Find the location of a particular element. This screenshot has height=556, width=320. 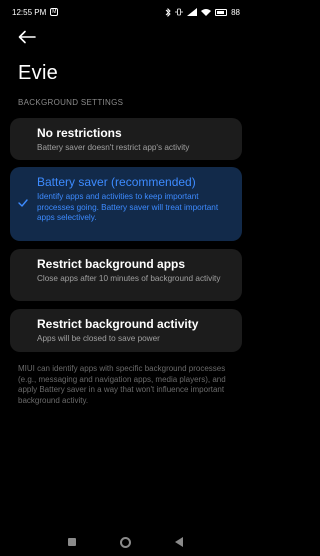

vibrate-icon is located at coordinates (179, 12).